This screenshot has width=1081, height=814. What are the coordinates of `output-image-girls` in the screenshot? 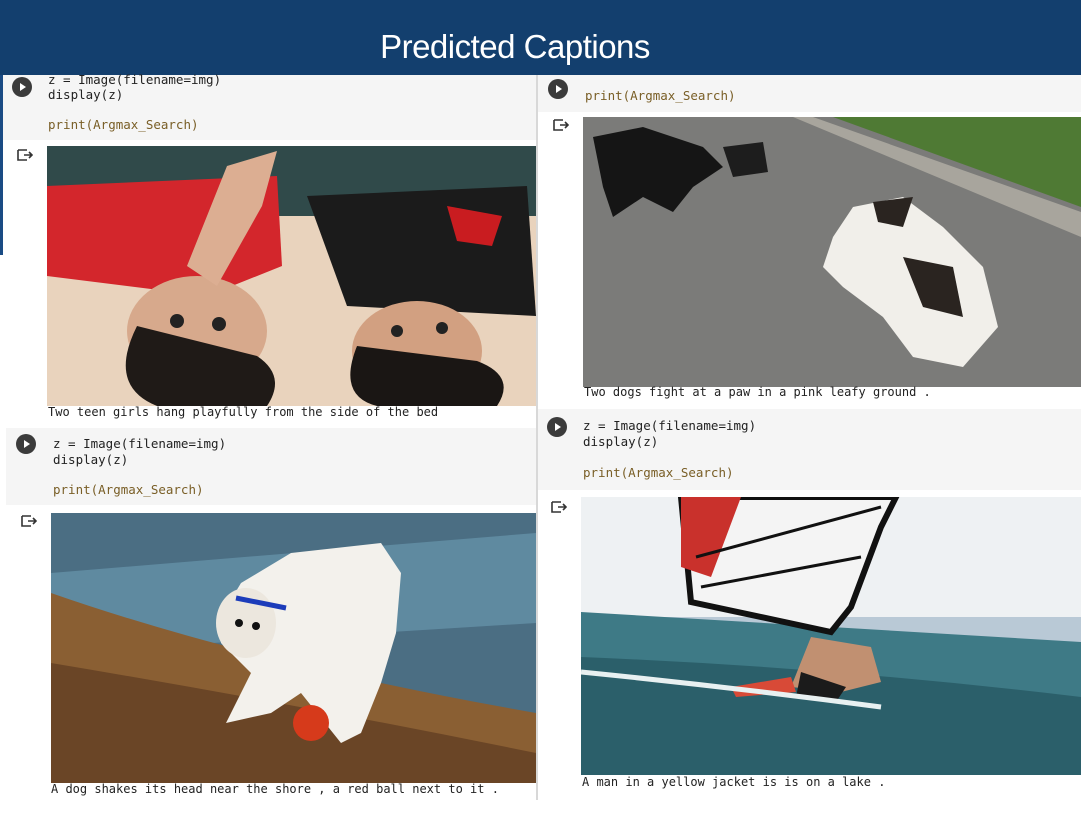 It's located at (291, 276).